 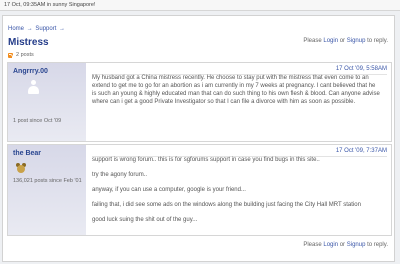 What do you see at coordinates (47, 190) in the screenshot?
I see `post-author-sidebar: the Bear 136,021 posts since Feb '01` at bounding box center [47, 190].